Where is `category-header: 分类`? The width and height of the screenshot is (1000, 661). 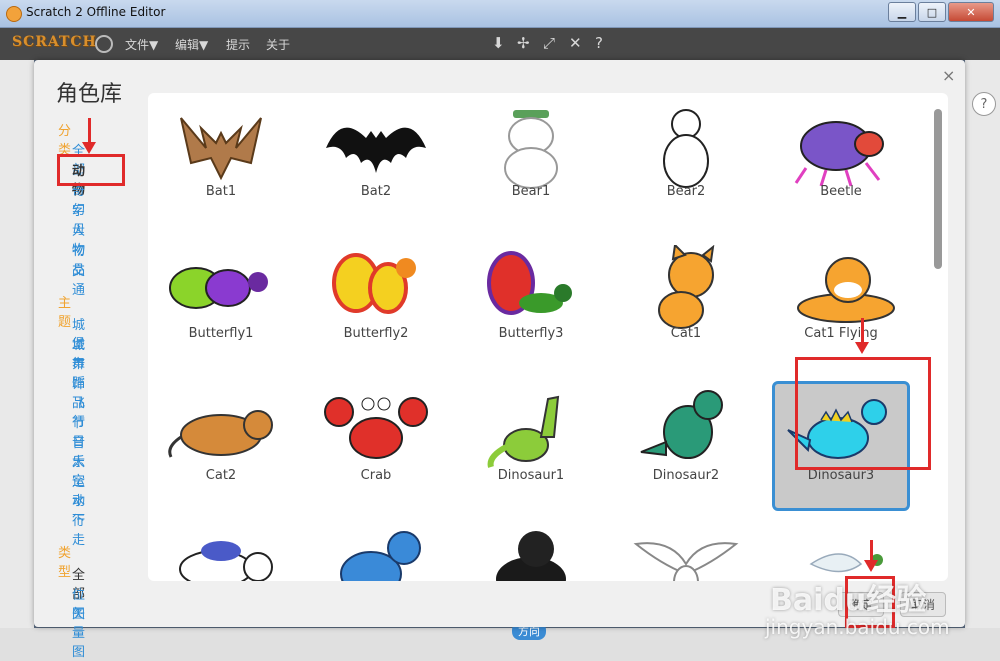
category-header: 分类 is located at coordinates (65, 141).